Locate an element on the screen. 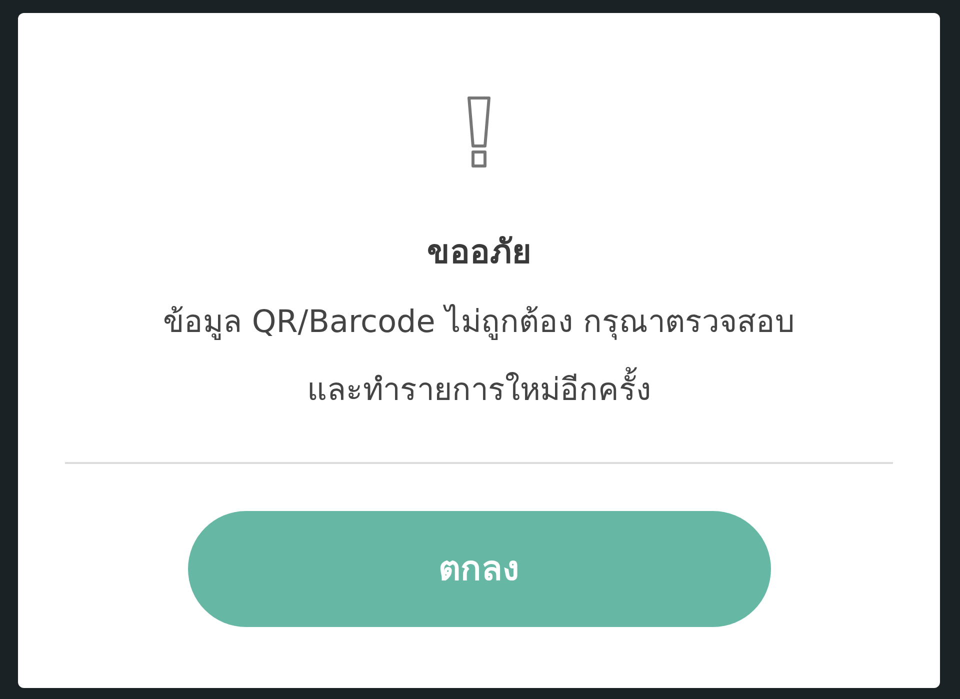 This screenshot has height=699, width=960. message-text: และทำรายการใหม่อีกครั้ง is located at coordinates (478, 390).